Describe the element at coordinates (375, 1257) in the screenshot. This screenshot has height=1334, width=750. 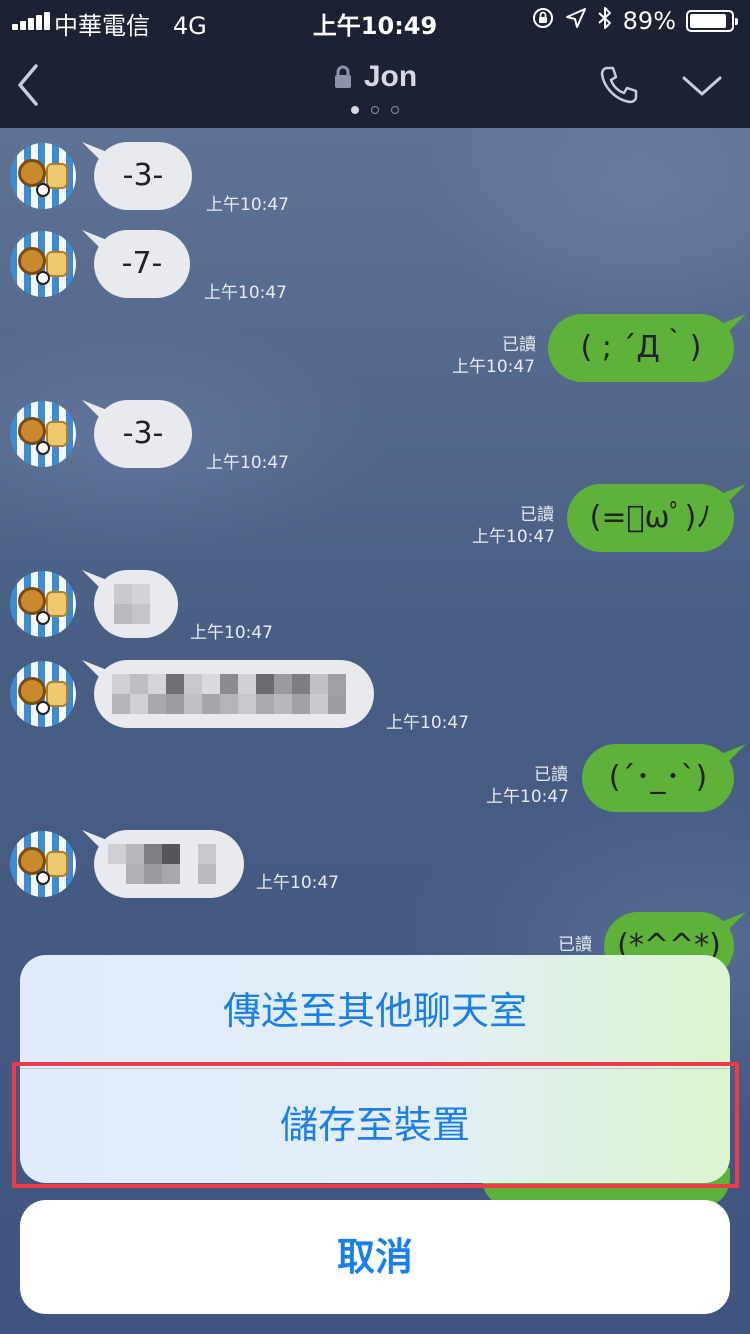
I see `cancel-button: 取消` at that location.